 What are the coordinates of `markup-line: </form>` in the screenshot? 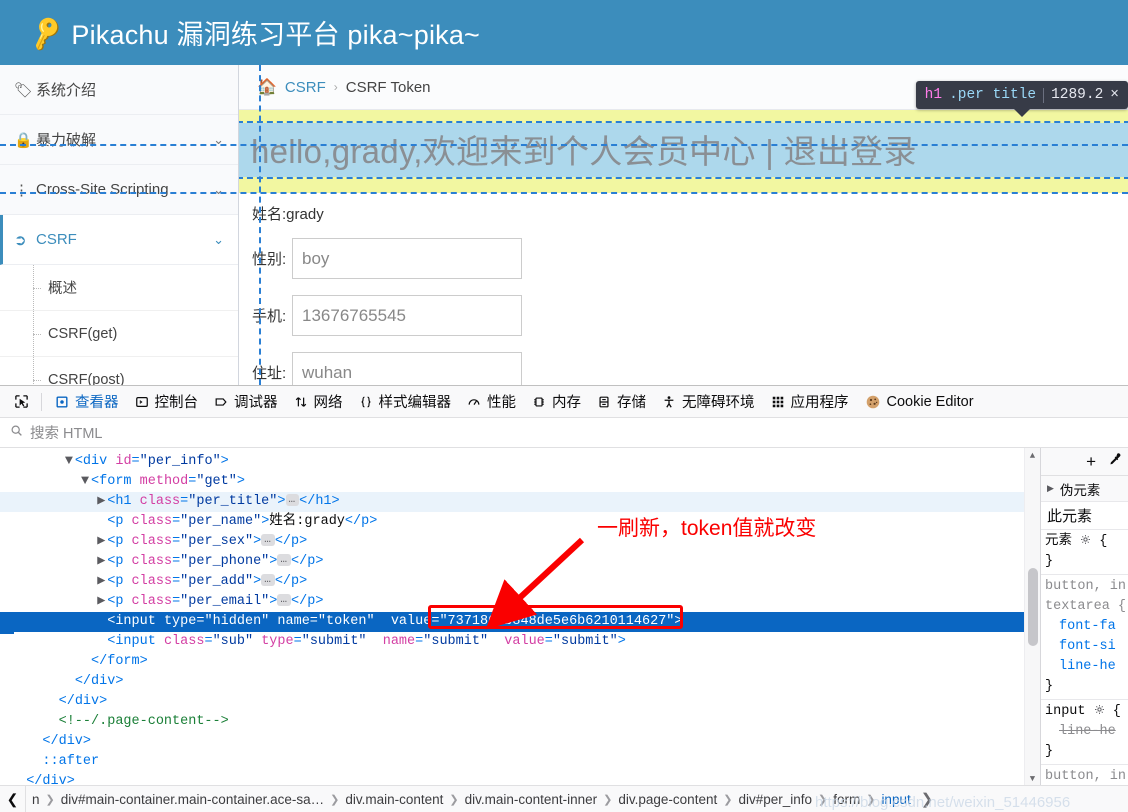 It's located at (520, 662).